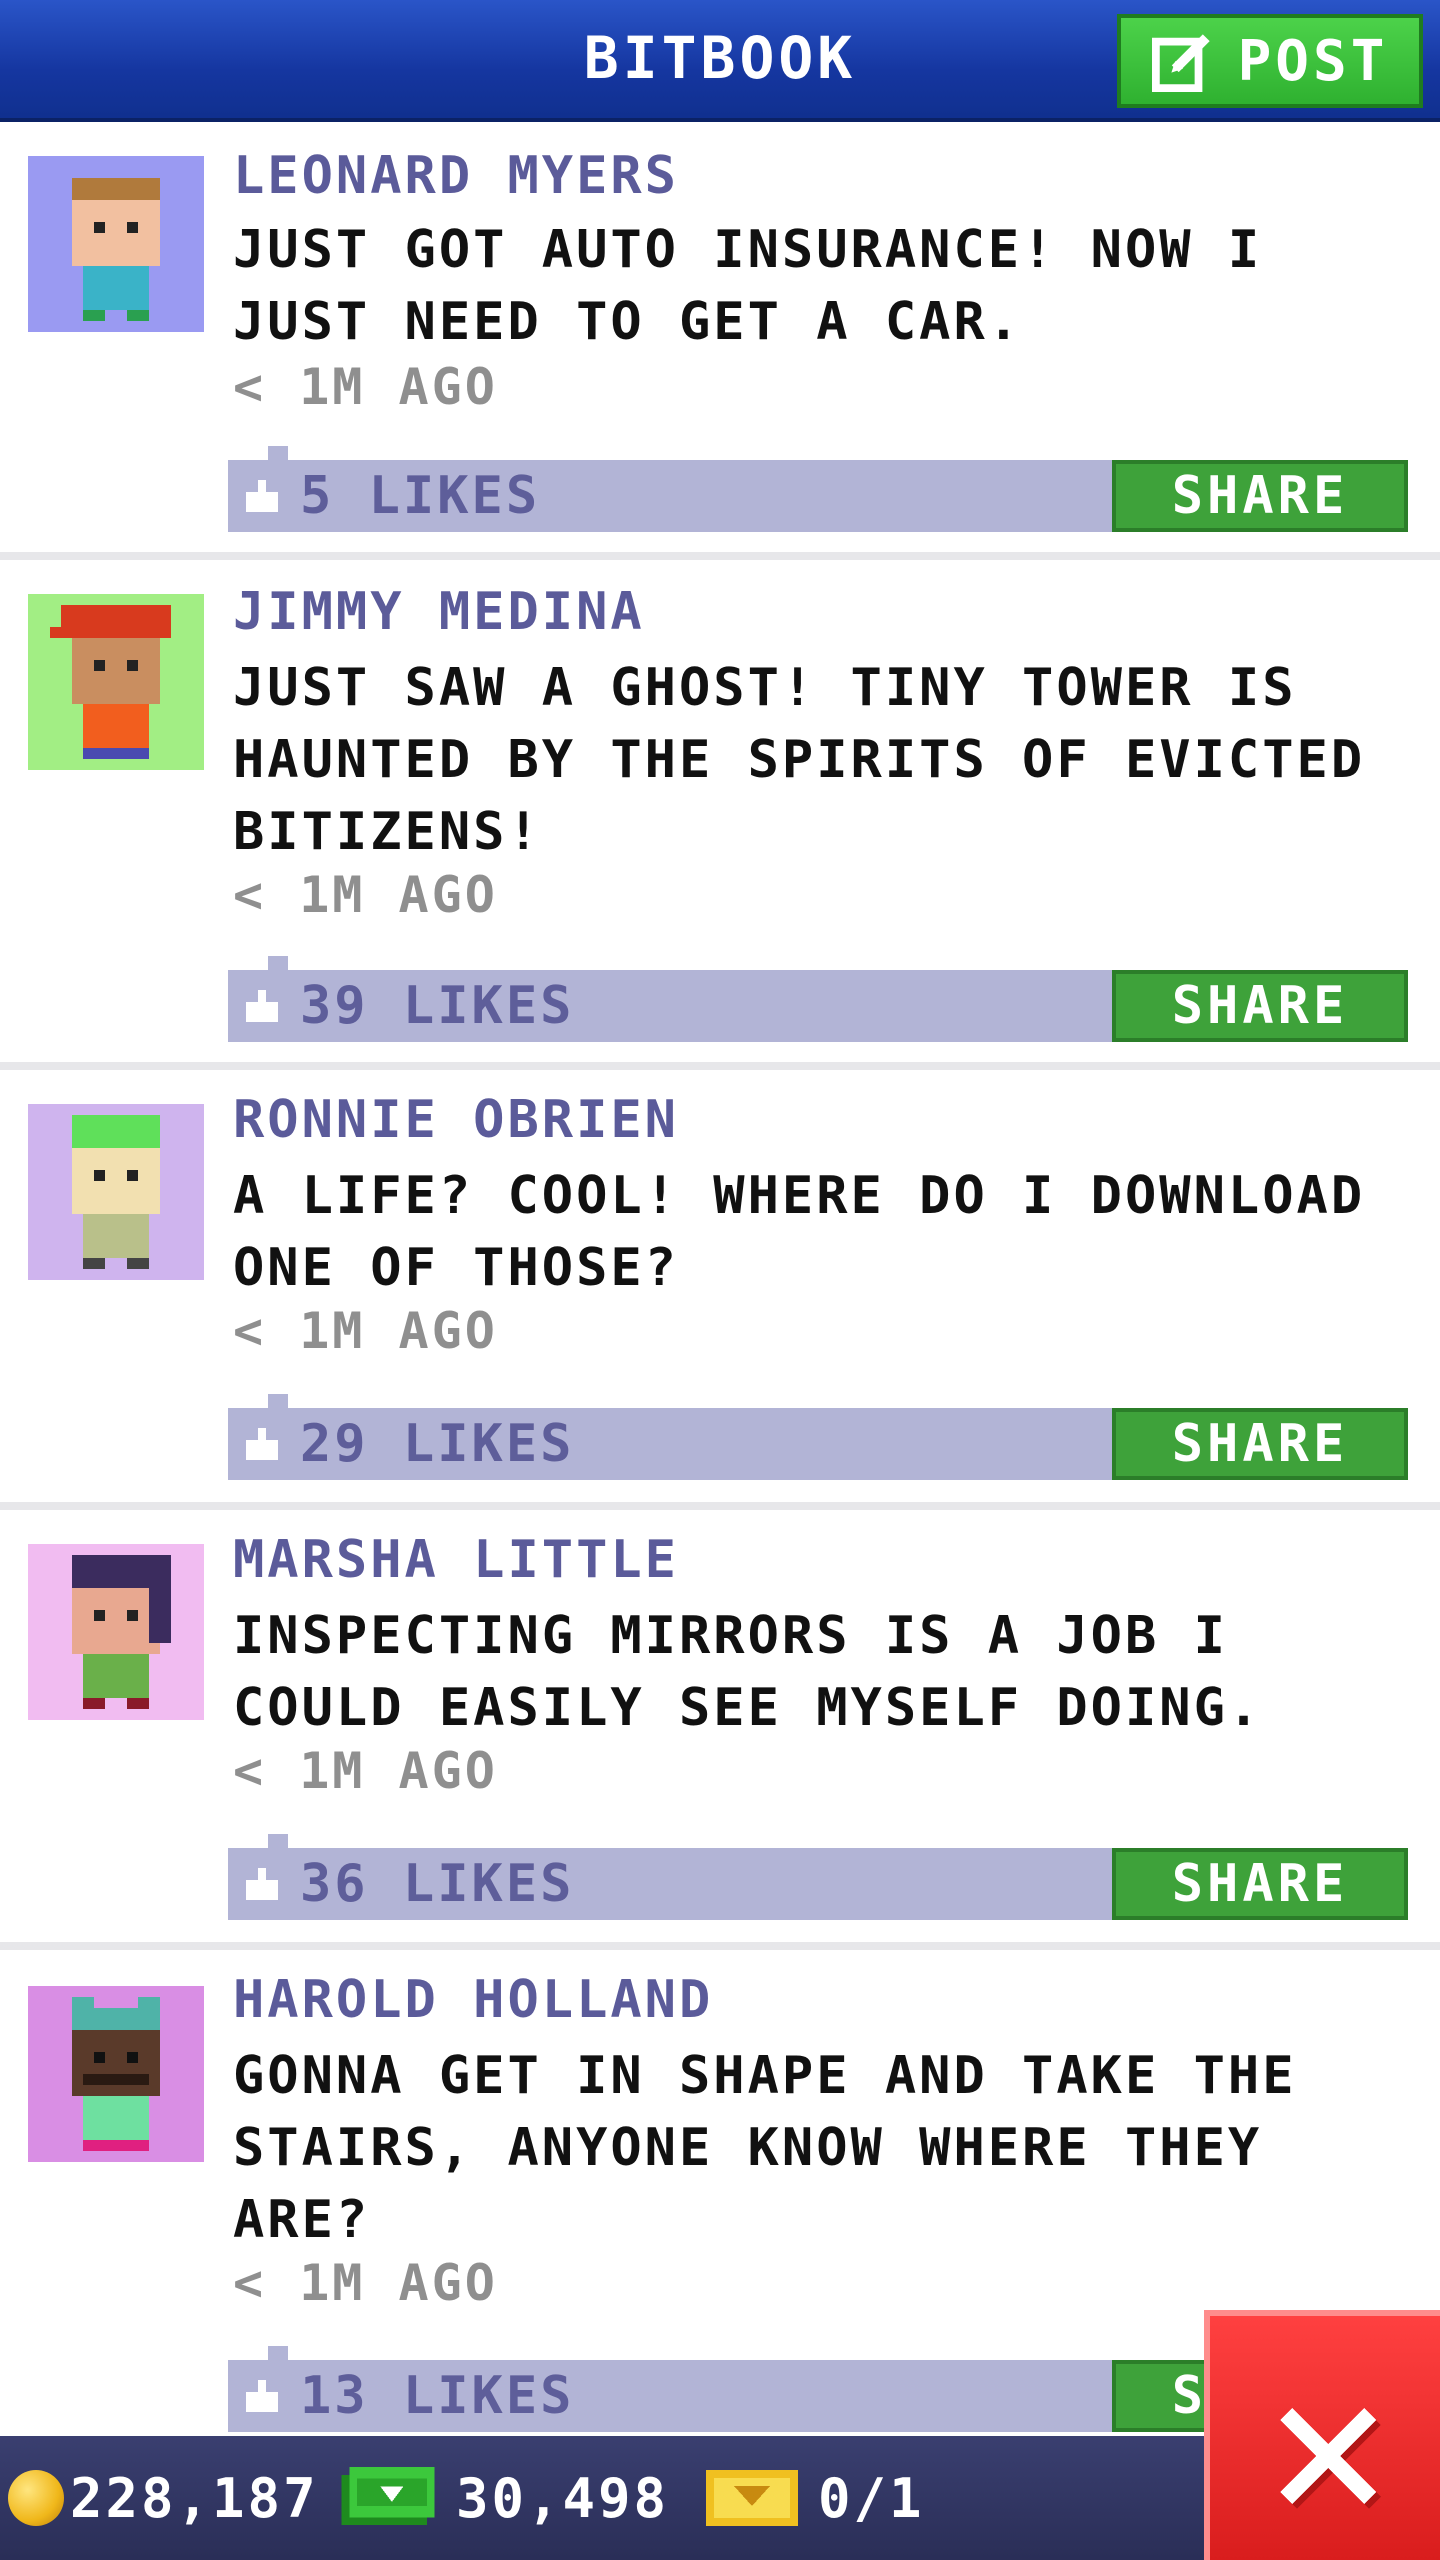 The width and height of the screenshot is (1440, 2560). What do you see at coordinates (1330, 2458) in the screenshot?
I see `close-icon` at bounding box center [1330, 2458].